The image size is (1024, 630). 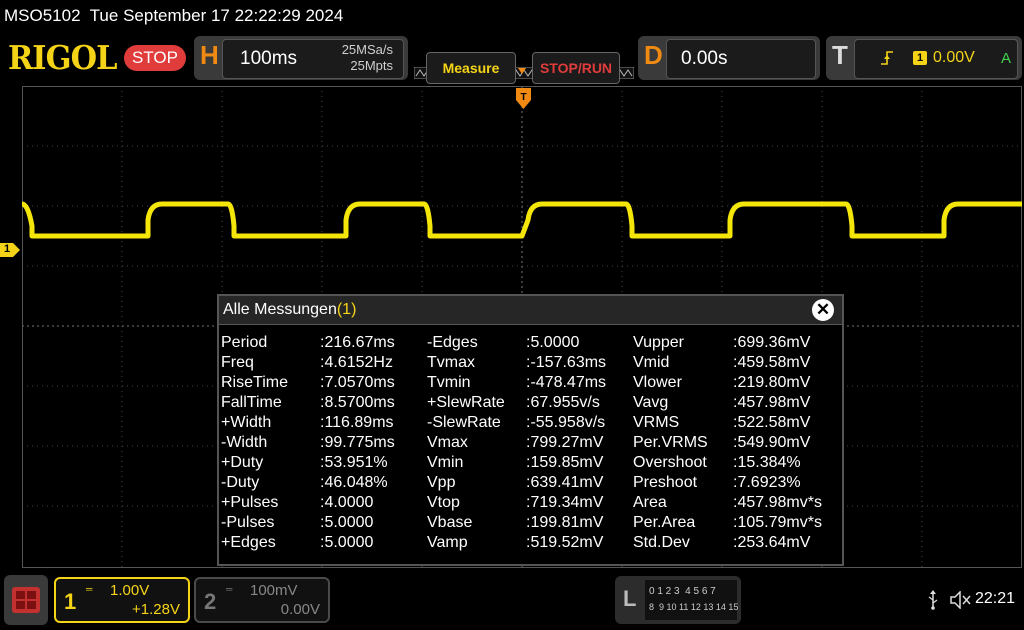 What do you see at coordinates (961, 600) in the screenshot?
I see `speaker-muted-icon` at bounding box center [961, 600].